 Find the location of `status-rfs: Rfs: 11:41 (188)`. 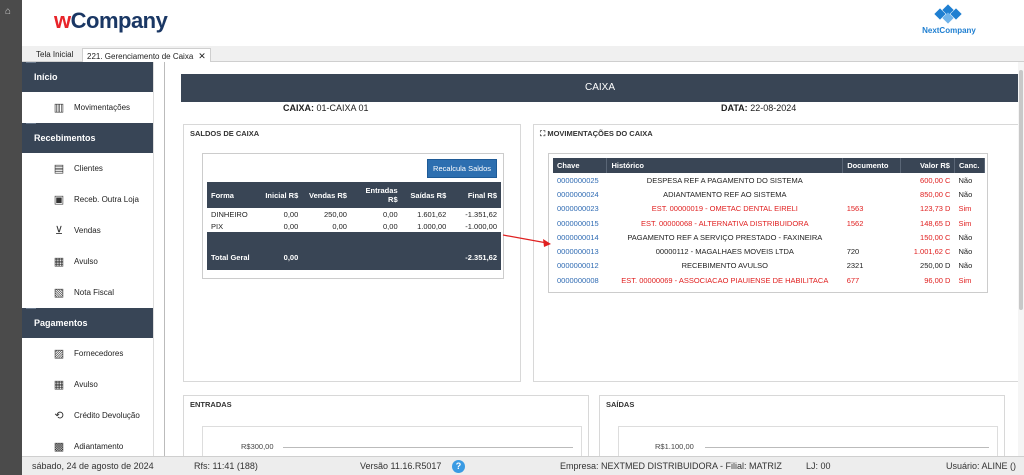

status-rfs: Rfs: 11:41 (188) is located at coordinates (226, 466).